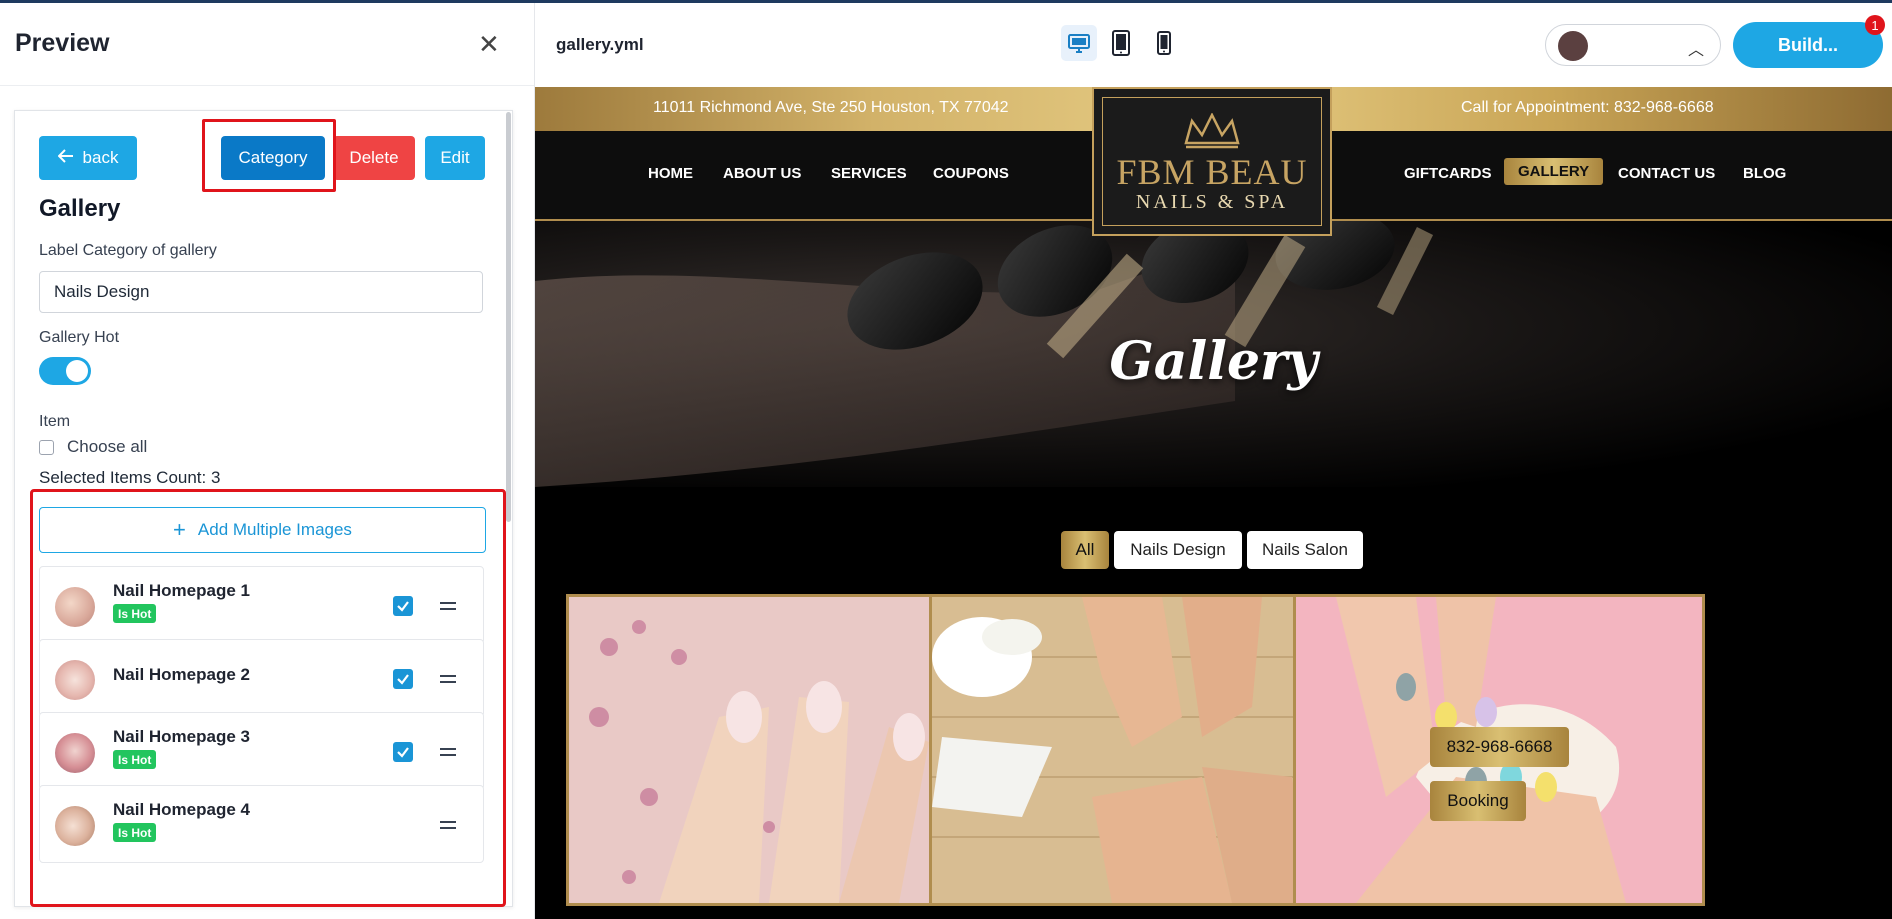  Describe the element at coordinates (55, 421) in the screenshot. I see `item-label: Item` at that location.